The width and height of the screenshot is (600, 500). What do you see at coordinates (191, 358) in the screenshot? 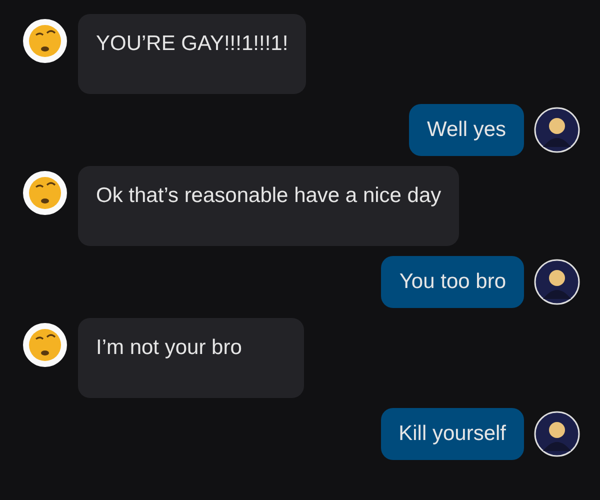
I see `message-bubble: I’m not your bro` at bounding box center [191, 358].